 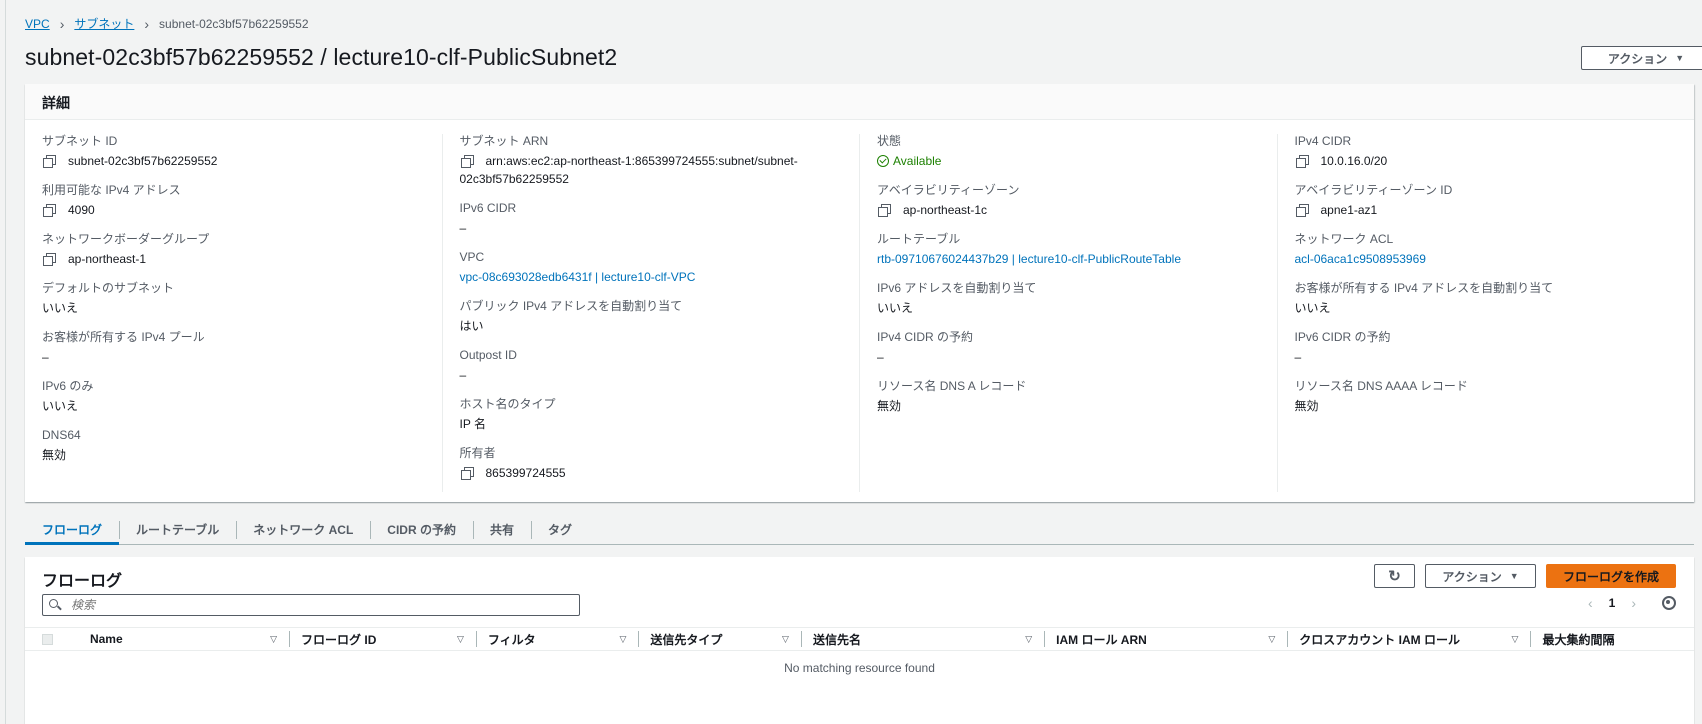 What do you see at coordinates (382, 639) in the screenshot?
I see `column-header-flow-log-id: フローログ ID ▽` at bounding box center [382, 639].